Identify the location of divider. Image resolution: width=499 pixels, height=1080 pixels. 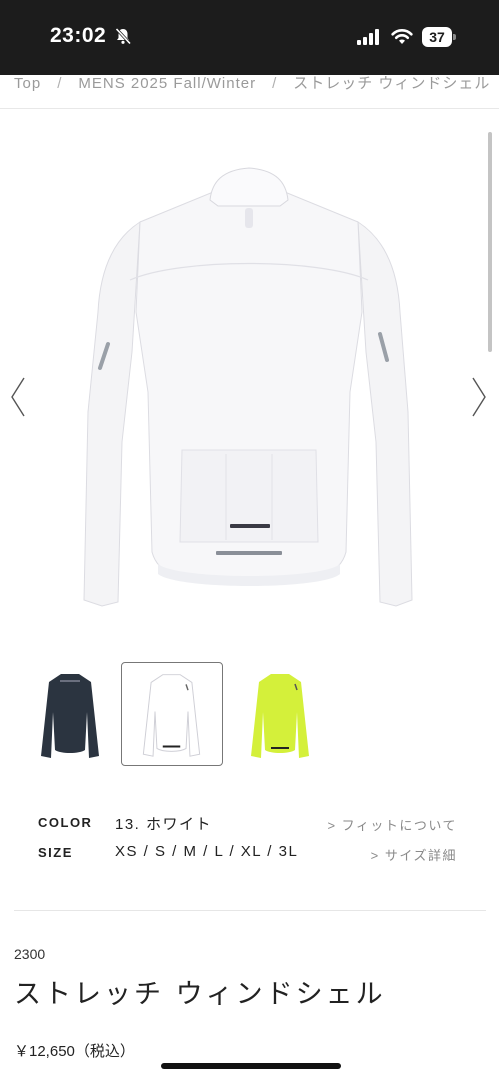
(250, 910).